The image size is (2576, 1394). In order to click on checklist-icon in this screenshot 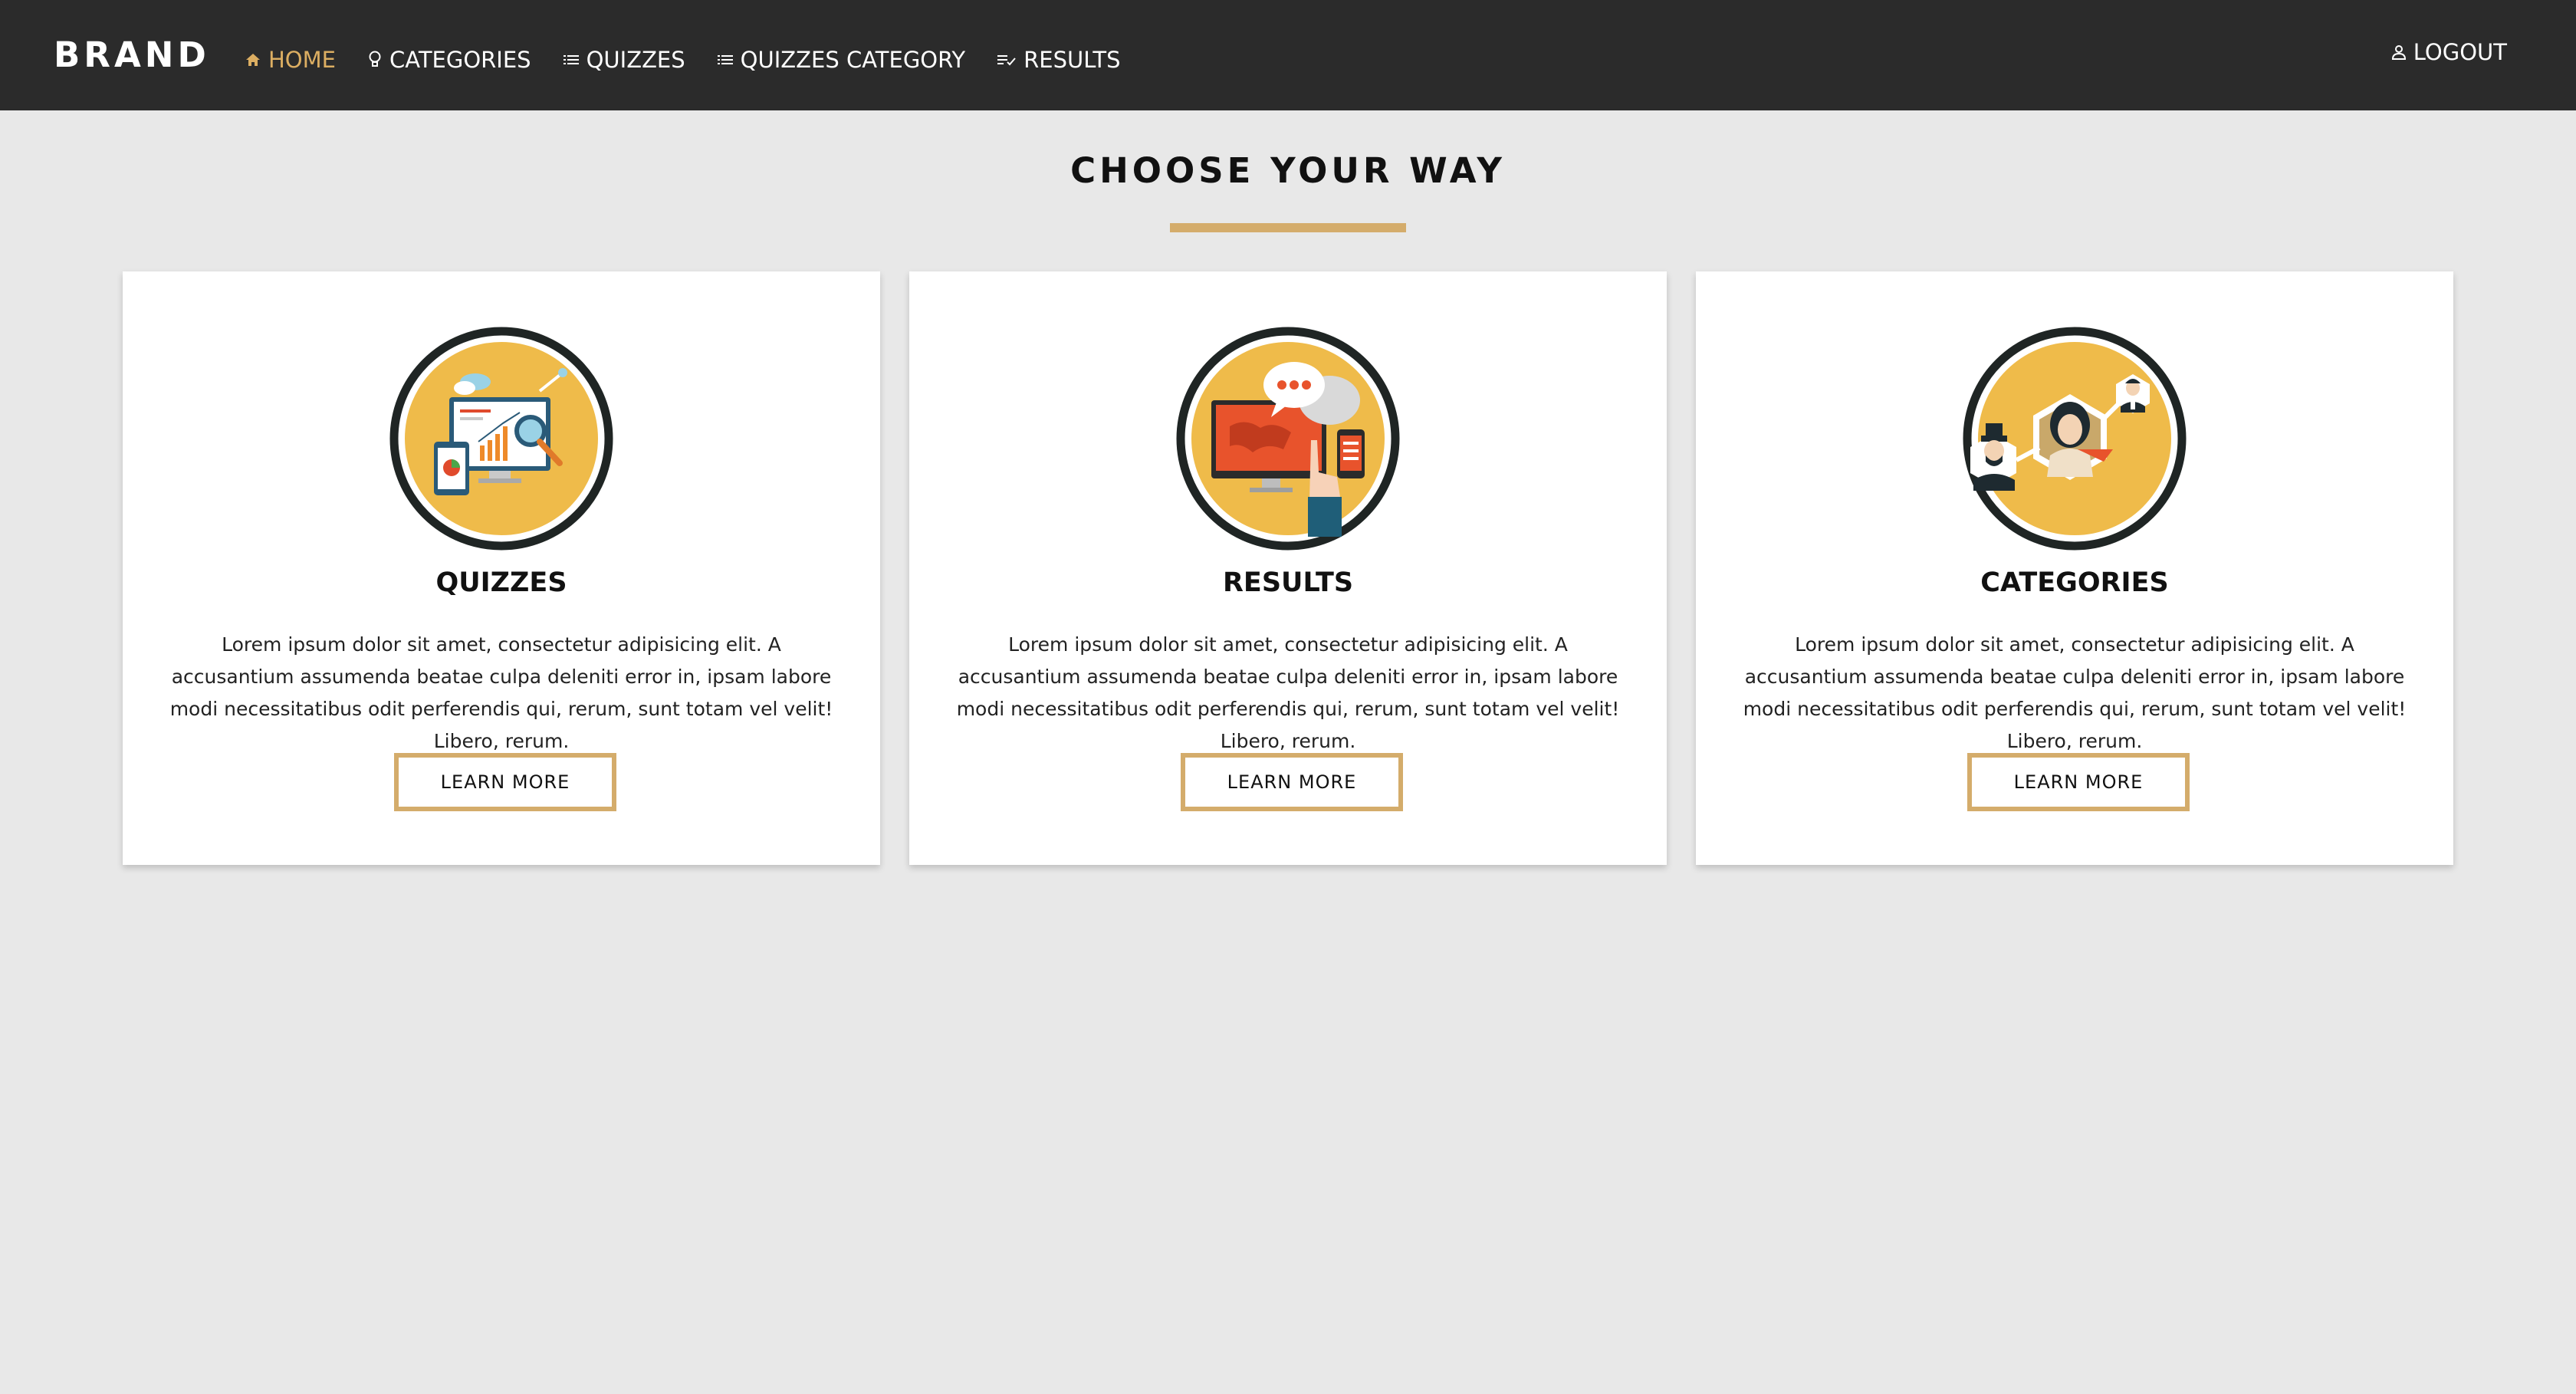, I will do `click(1007, 61)`.